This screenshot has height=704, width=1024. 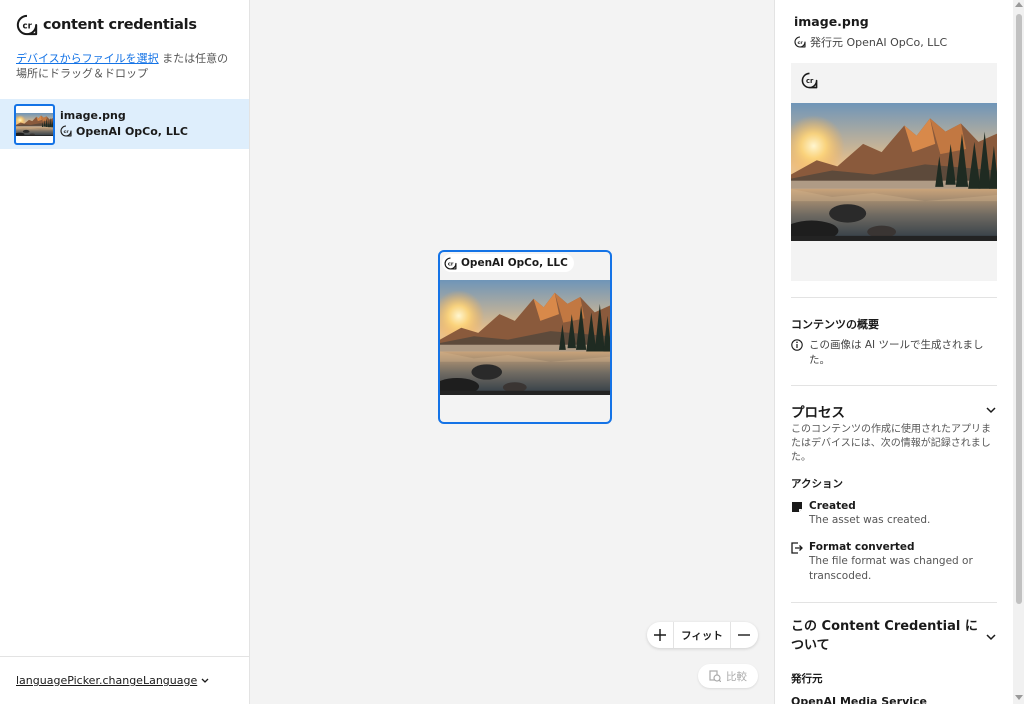 I want to click on file-issuer: OpenAI OpCo, LLC, so click(x=124, y=131).